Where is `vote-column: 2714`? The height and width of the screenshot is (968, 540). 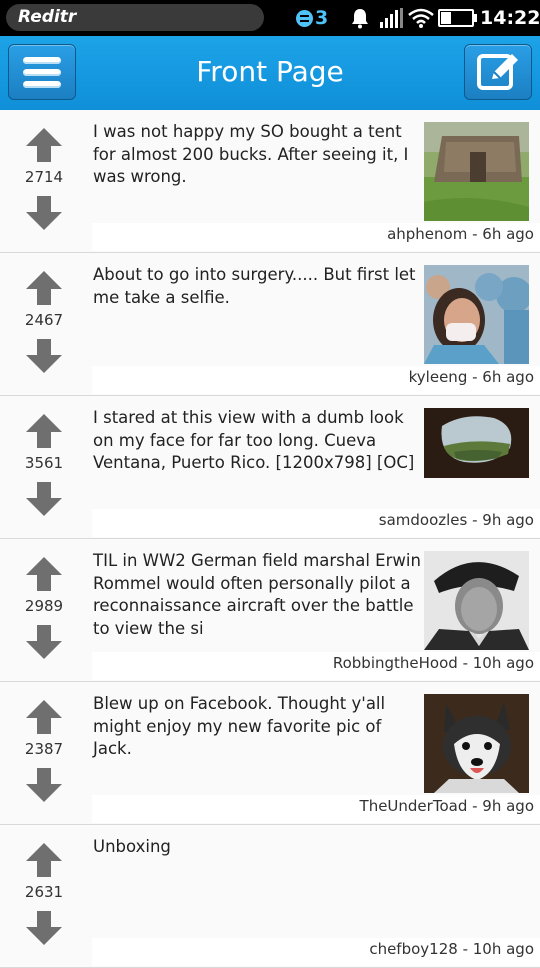
vote-column: 2714 is located at coordinates (44, 180).